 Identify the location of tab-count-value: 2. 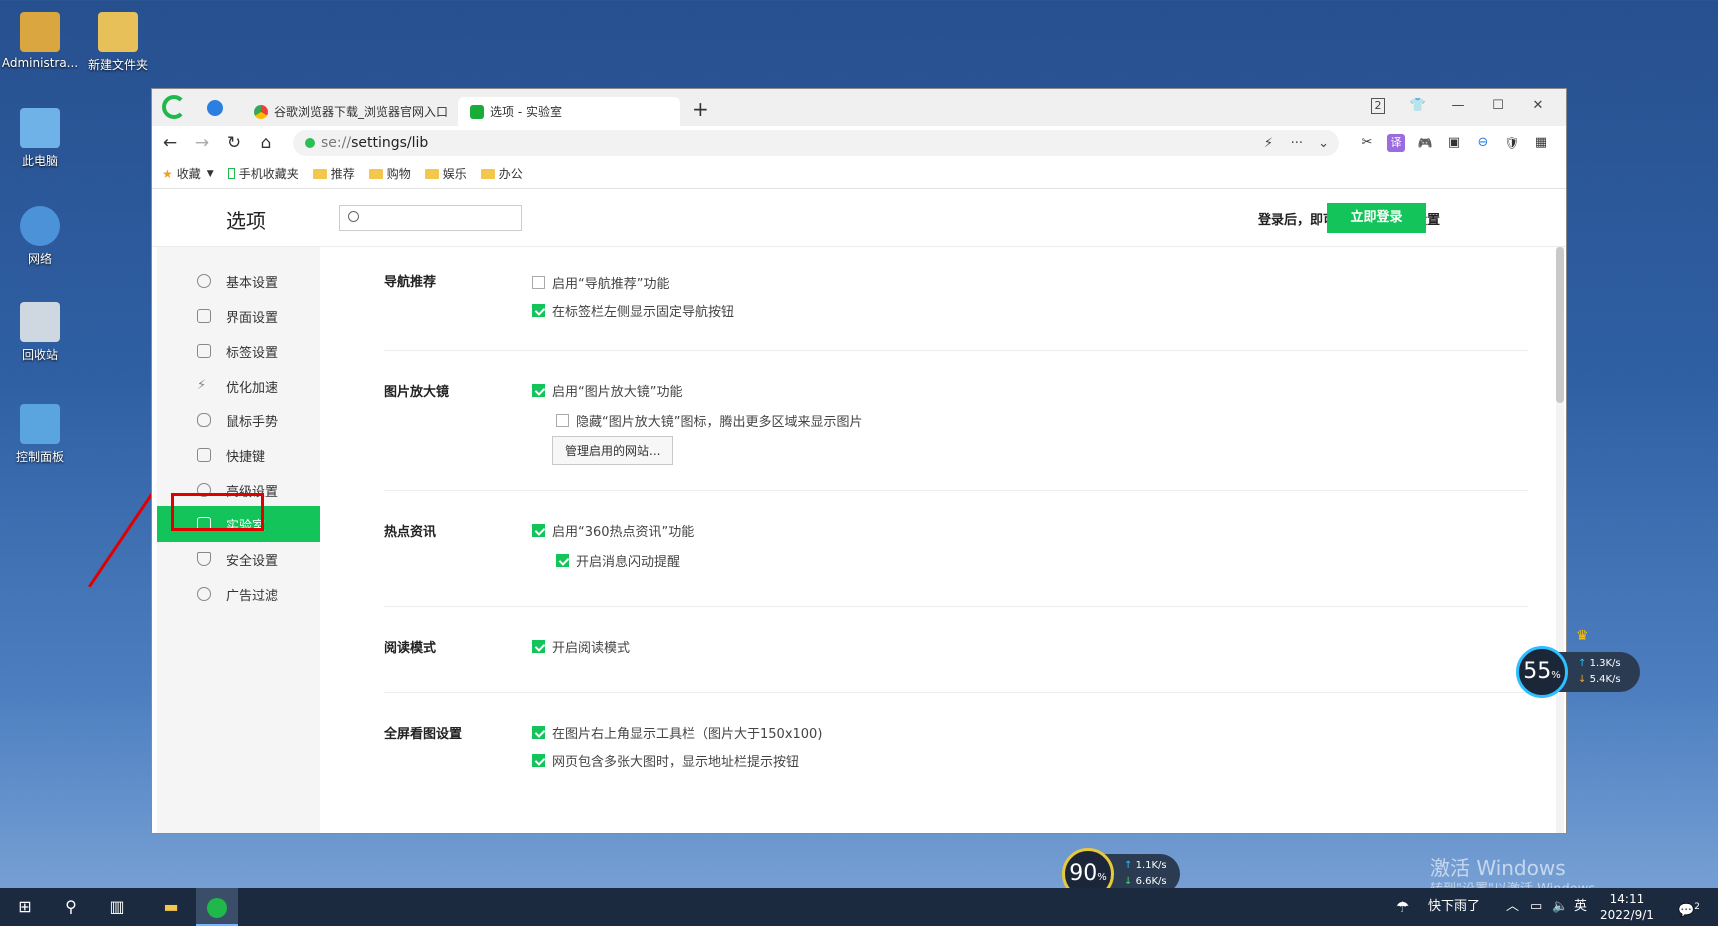
(1378, 106).